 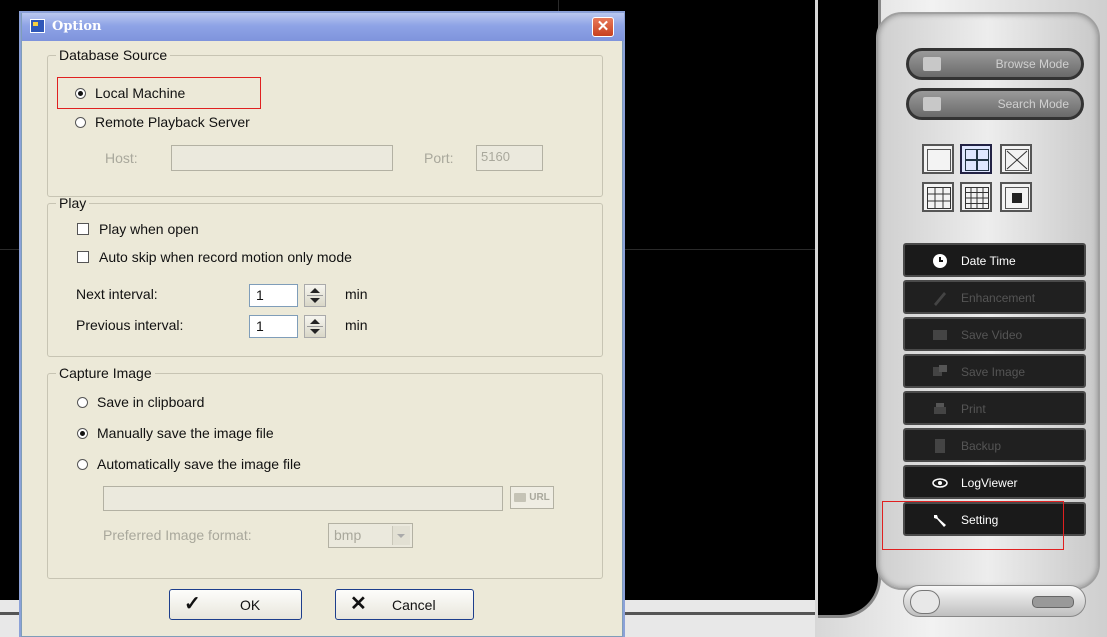 What do you see at coordinates (83, 257) in the screenshot?
I see `auto-skip-checkbox` at bounding box center [83, 257].